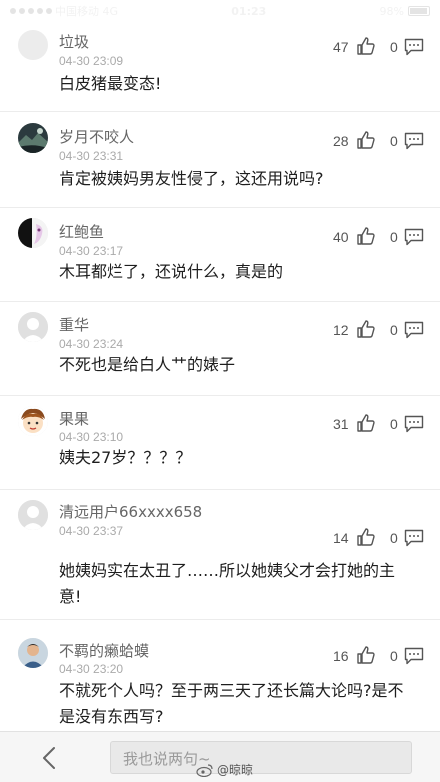 The height and width of the screenshot is (782, 440). I want to click on comment-username: 垃圾, so click(74, 41).